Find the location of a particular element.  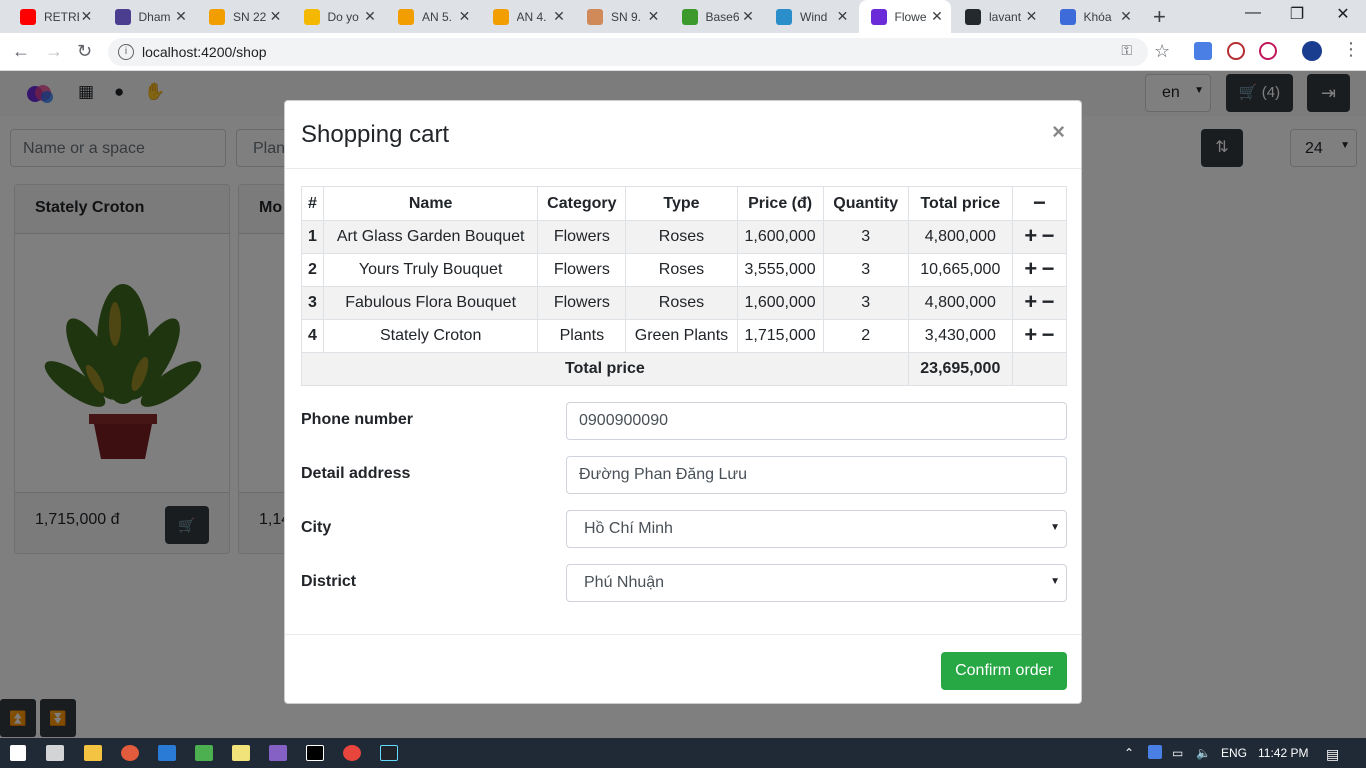

browser-tab: AN 4. ✕ is located at coordinates (527, 16).